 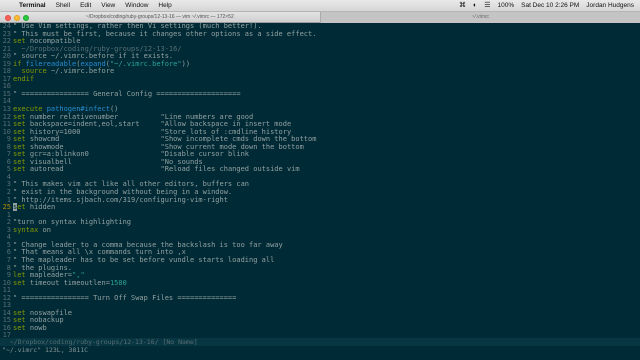 I want to click on list-icon: ☰, so click(x=487, y=6).